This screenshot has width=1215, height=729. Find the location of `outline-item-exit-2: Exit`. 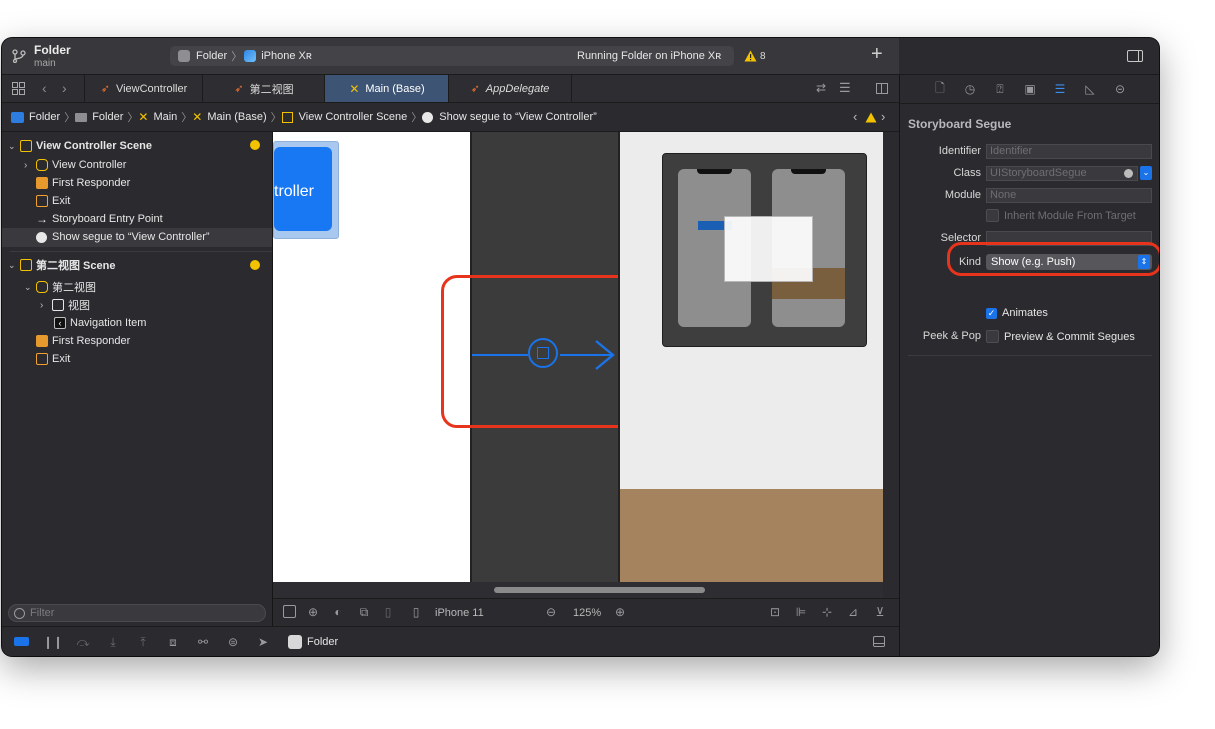

outline-item-exit-2: Exit is located at coordinates (53, 359).